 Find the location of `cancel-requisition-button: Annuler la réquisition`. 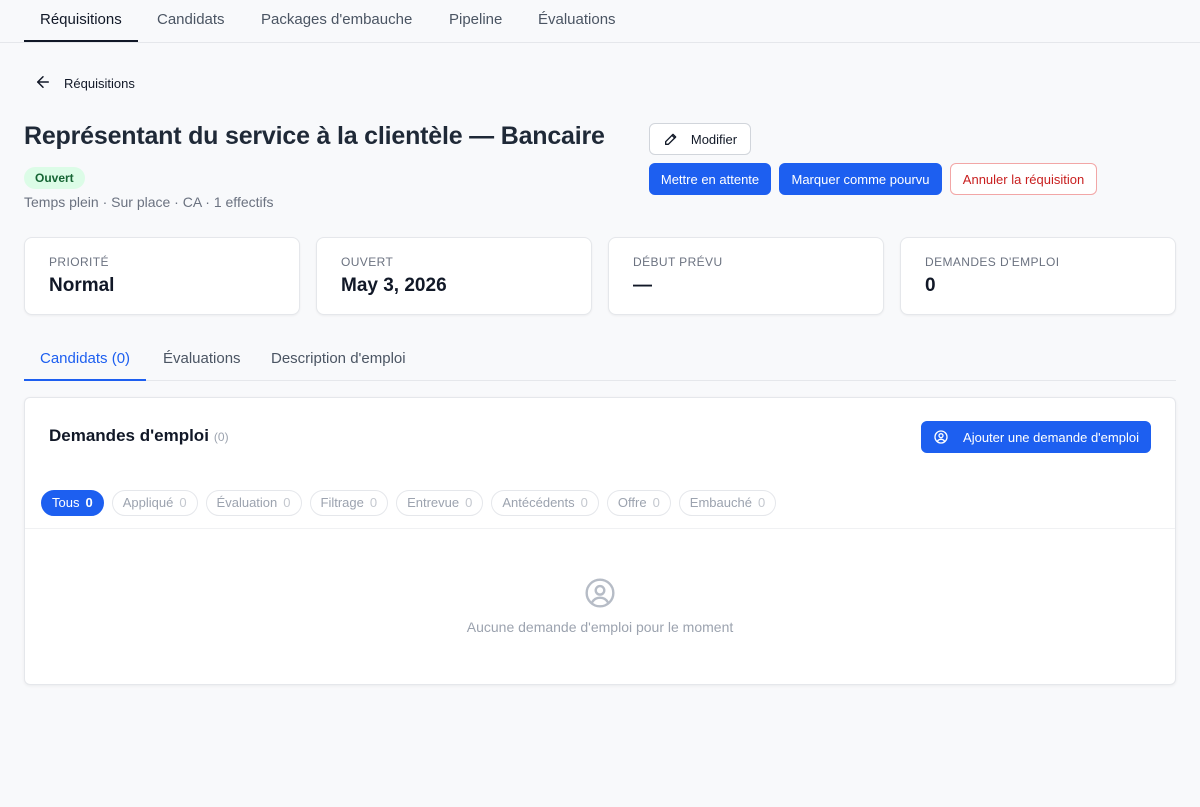

cancel-requisition-button: Annuler la réquisition is located at coordinates (1023, 179).